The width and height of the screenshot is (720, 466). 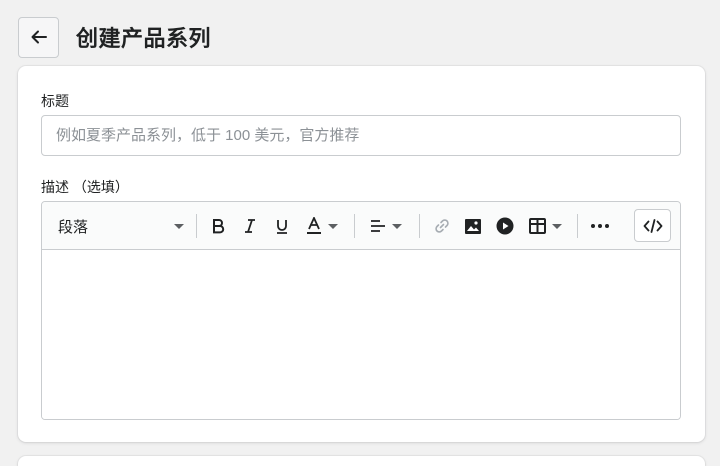 I want to click on text-color-button, so click(x=322, y=226).